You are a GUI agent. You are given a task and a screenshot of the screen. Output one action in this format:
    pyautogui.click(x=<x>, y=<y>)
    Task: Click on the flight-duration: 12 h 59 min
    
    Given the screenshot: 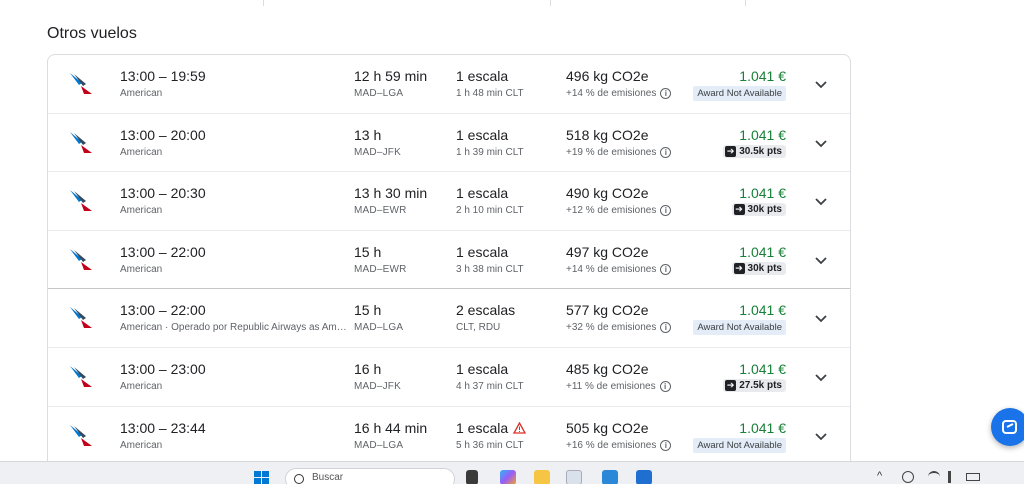 What is the action you would take?
    pyautogui.click(x=391, y=76)
    